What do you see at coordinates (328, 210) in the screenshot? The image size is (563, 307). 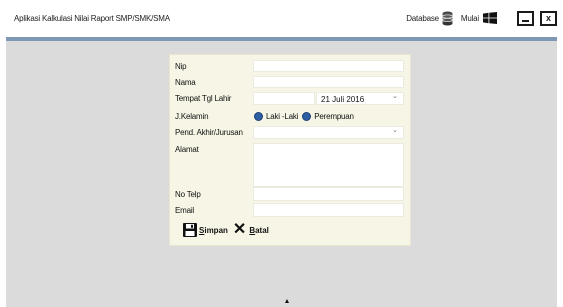 I see `email-input` at bounding box center [328, 210].